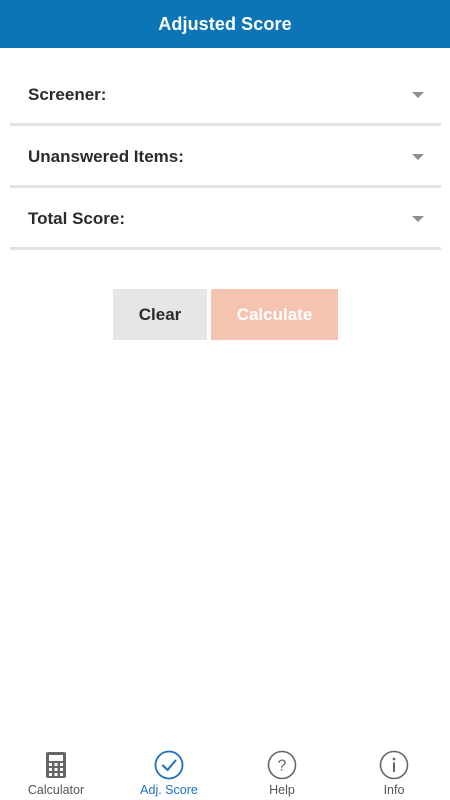  I want to click on total-score-label: Total Score:, so click(76, 218).